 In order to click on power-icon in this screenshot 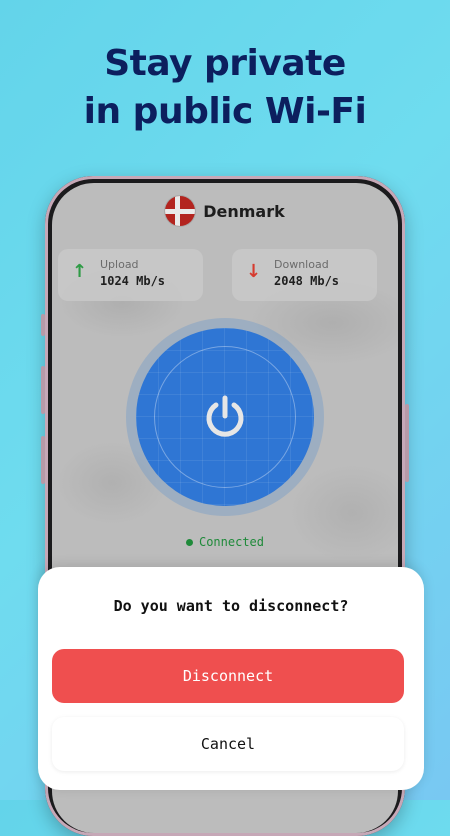, I will do `click(225, 416)`.